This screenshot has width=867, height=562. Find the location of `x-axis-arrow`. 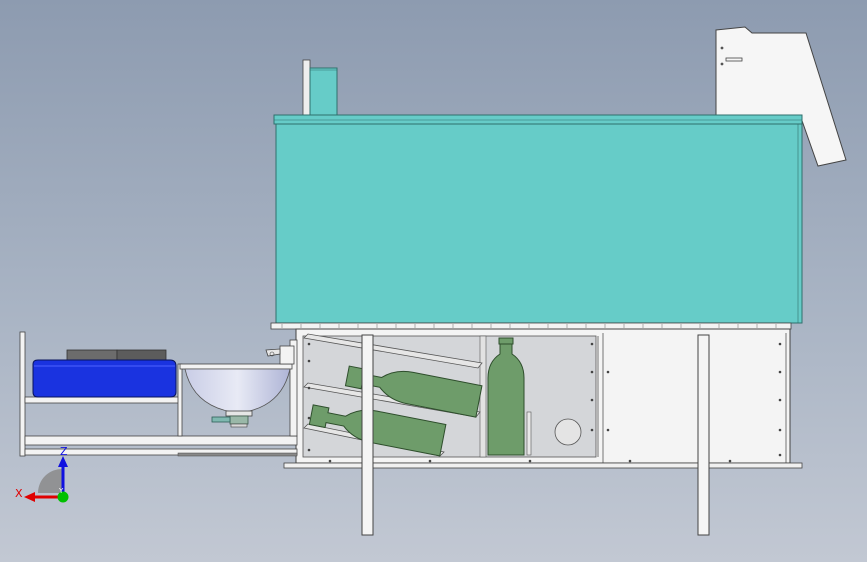

x-axis-arrow is located at coordinates (29, 497).